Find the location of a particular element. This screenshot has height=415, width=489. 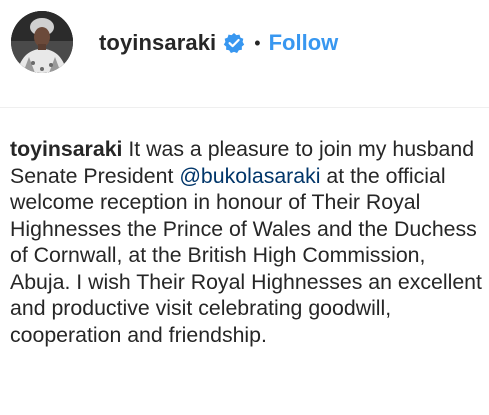

avatar-image is located at coordinates (42, 42).